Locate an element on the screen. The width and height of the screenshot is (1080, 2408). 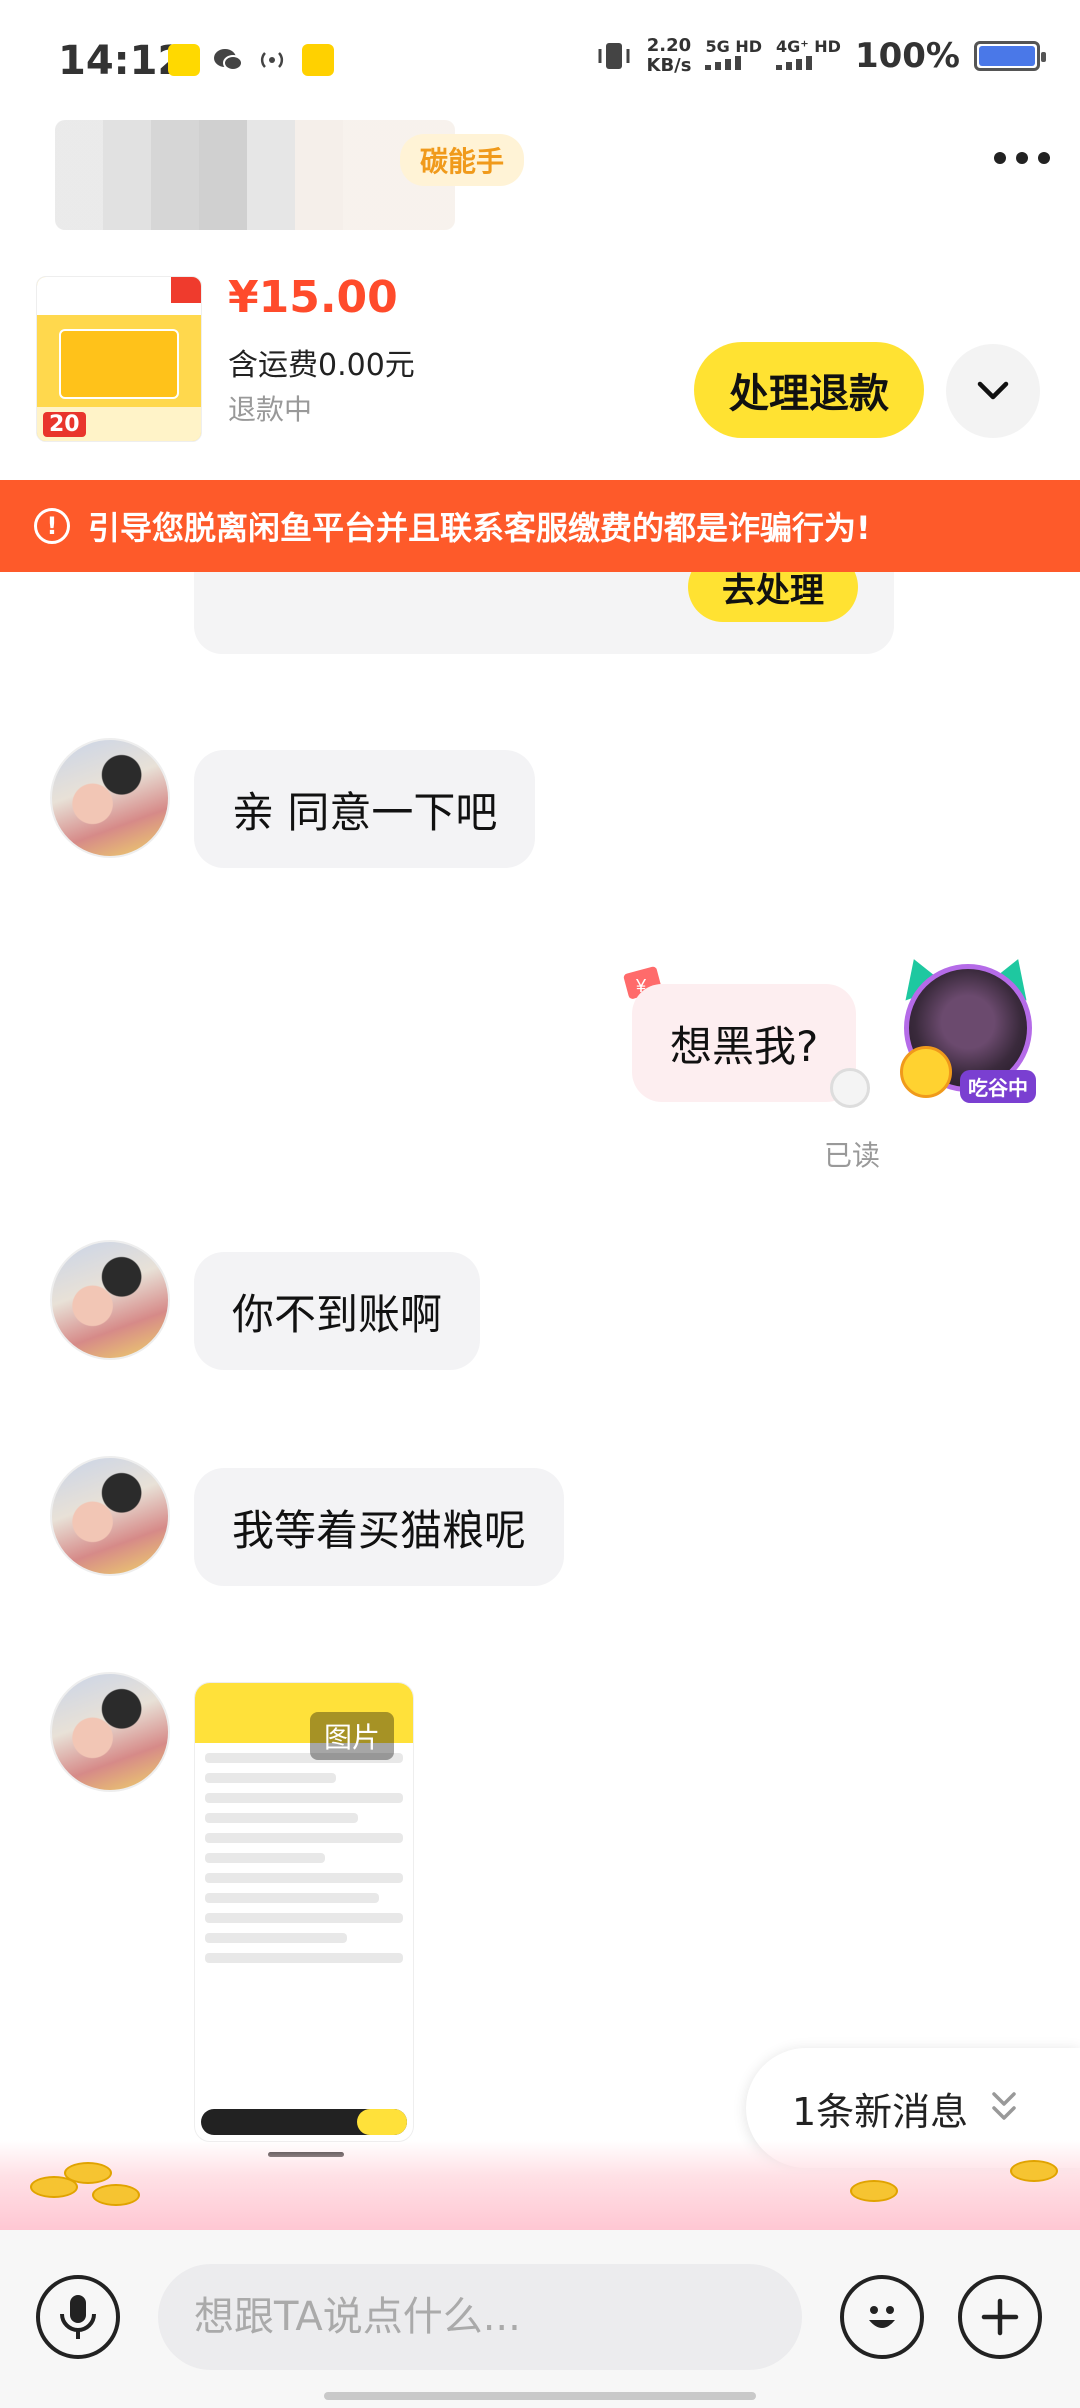
emoji-button is located at coordinates (882, 2317).